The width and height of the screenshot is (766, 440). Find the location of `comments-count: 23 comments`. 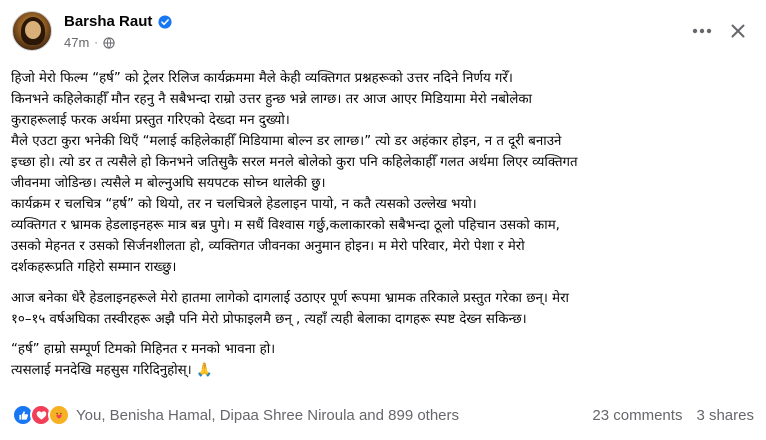

comments-count: 23 comments is located at coordinates (637, 415).